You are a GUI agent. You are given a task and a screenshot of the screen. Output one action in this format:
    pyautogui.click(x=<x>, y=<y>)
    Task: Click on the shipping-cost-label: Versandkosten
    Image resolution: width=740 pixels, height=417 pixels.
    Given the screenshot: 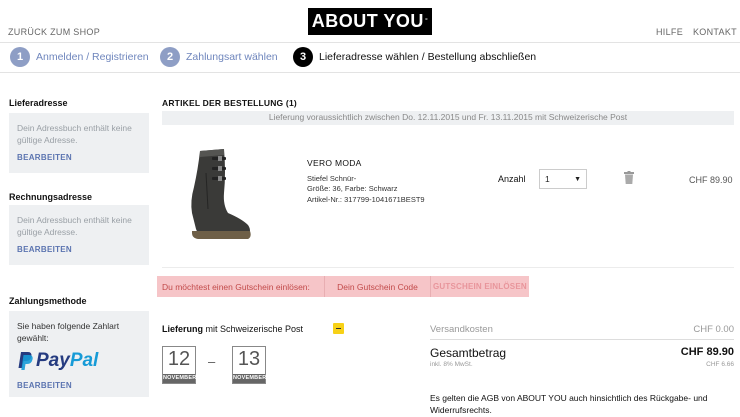 What is the action you would take?
    pyautogui.click(x=461, y=329)
    